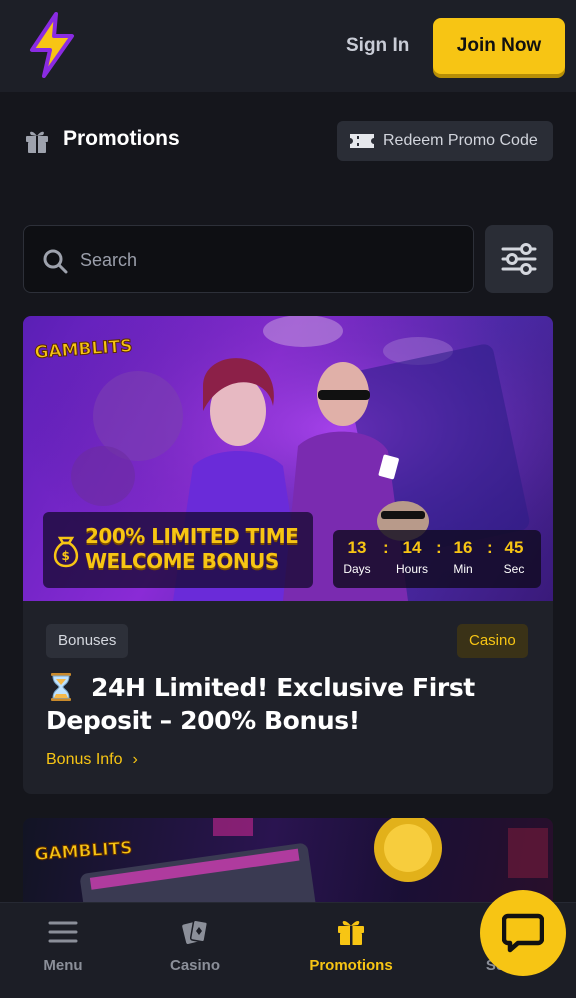 The height and width of the screenshot is (998, 576). Describe the element at coordinates (194, 965) in the screenshot. I see `nav-label-casino: Casino` at that location.